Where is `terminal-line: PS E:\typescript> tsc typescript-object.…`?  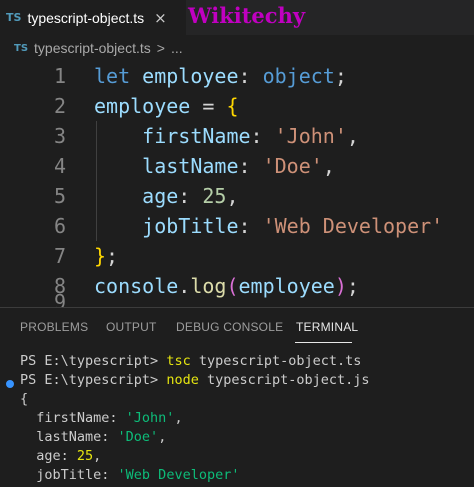
terminal-line: PS E:\typescript> tsc typescript-object.… is located at coordinates (190, 361).